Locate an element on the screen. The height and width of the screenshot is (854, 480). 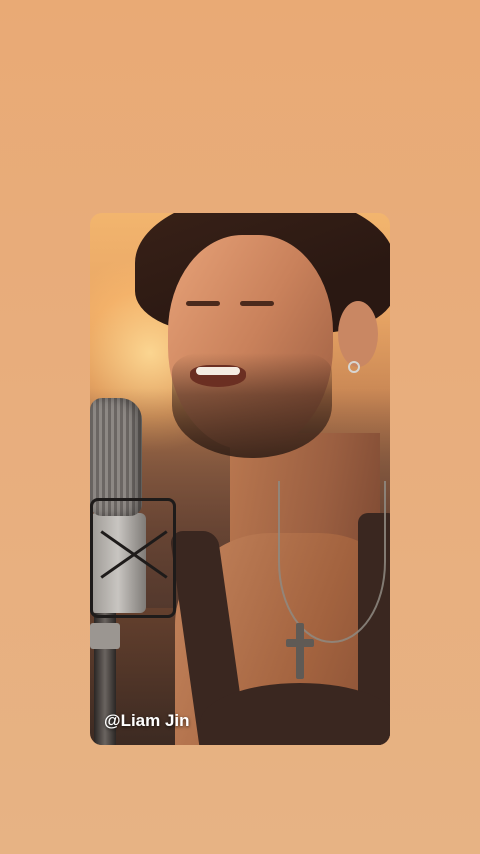
cross-pendant-icon is located at coordinates (300, 651).